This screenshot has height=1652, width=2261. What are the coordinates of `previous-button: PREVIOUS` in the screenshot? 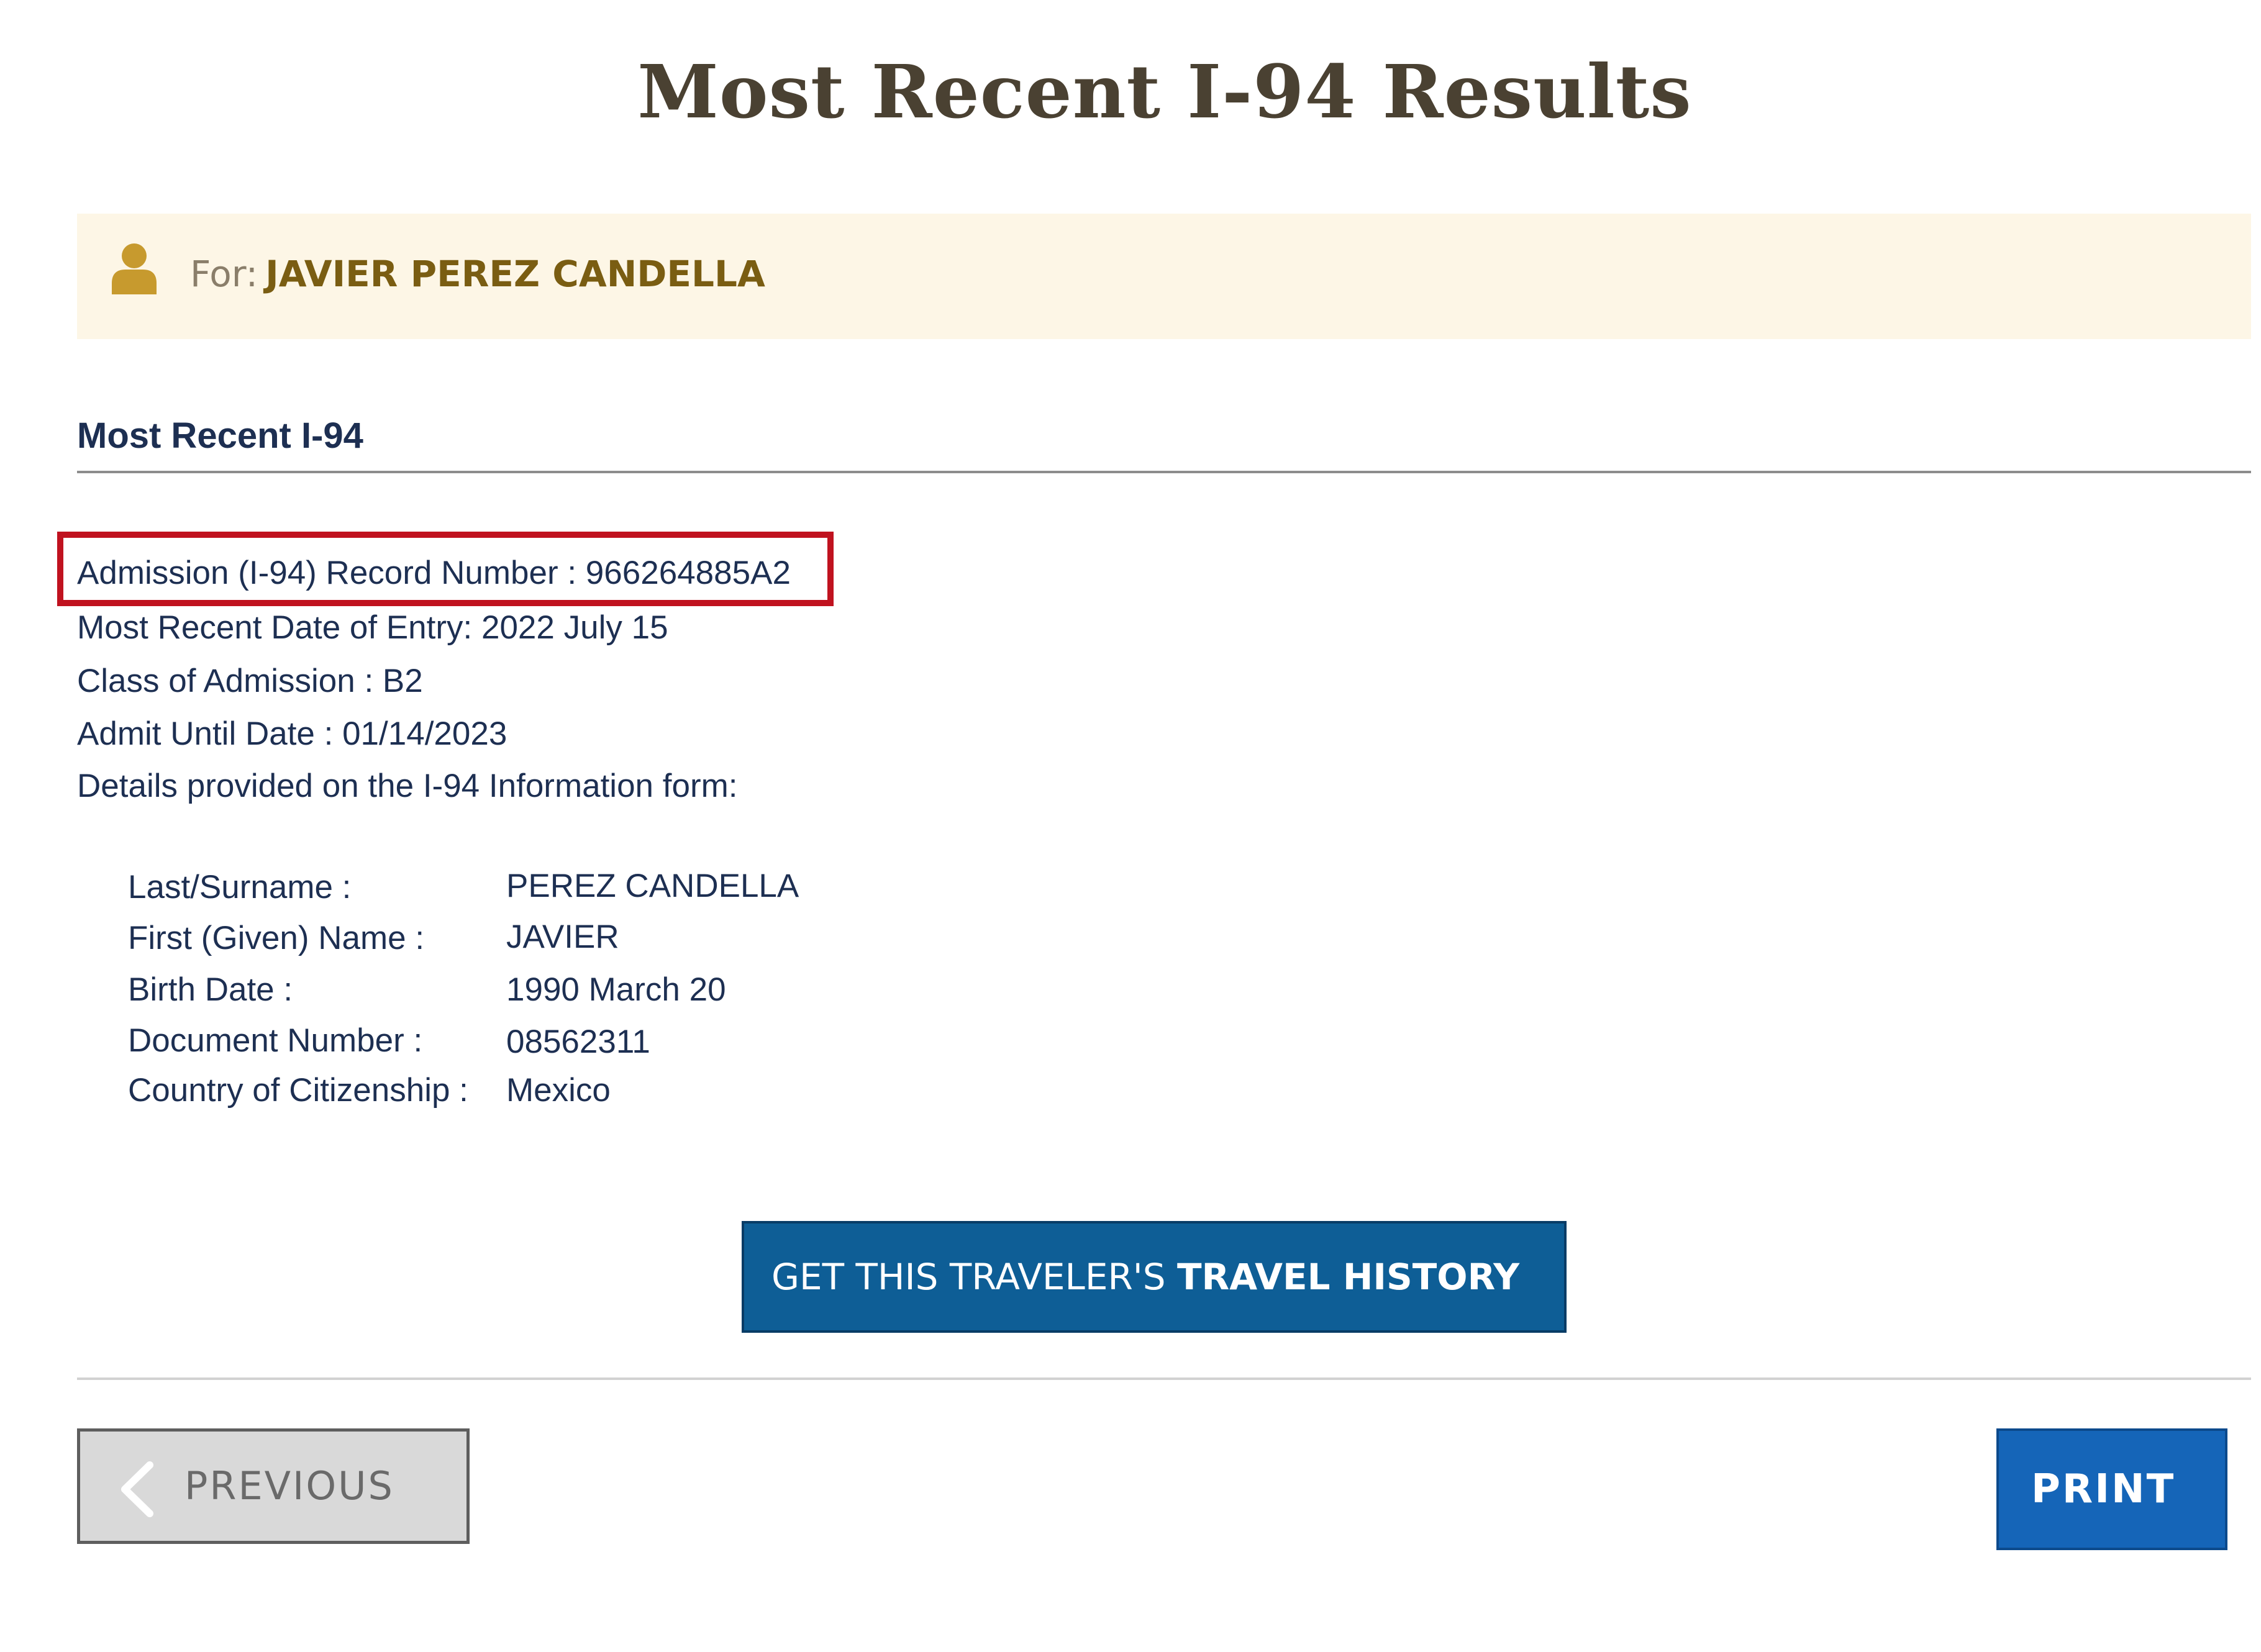 It's located at (273, 1486).